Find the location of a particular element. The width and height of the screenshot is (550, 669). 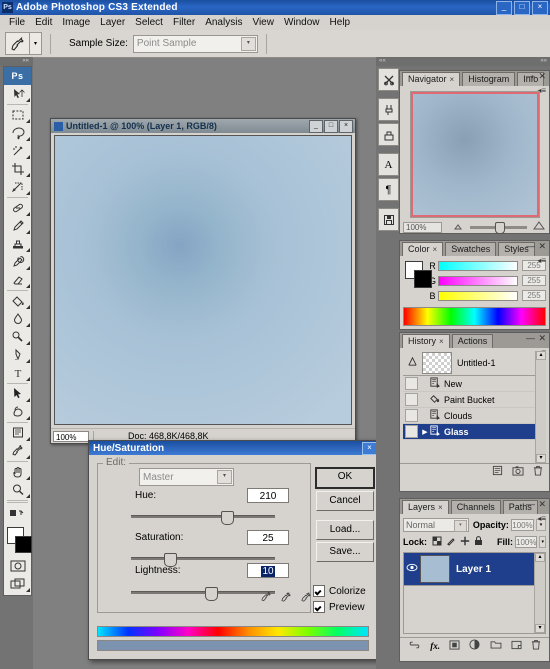

character-icon: A is located at coordinates (388, 164).